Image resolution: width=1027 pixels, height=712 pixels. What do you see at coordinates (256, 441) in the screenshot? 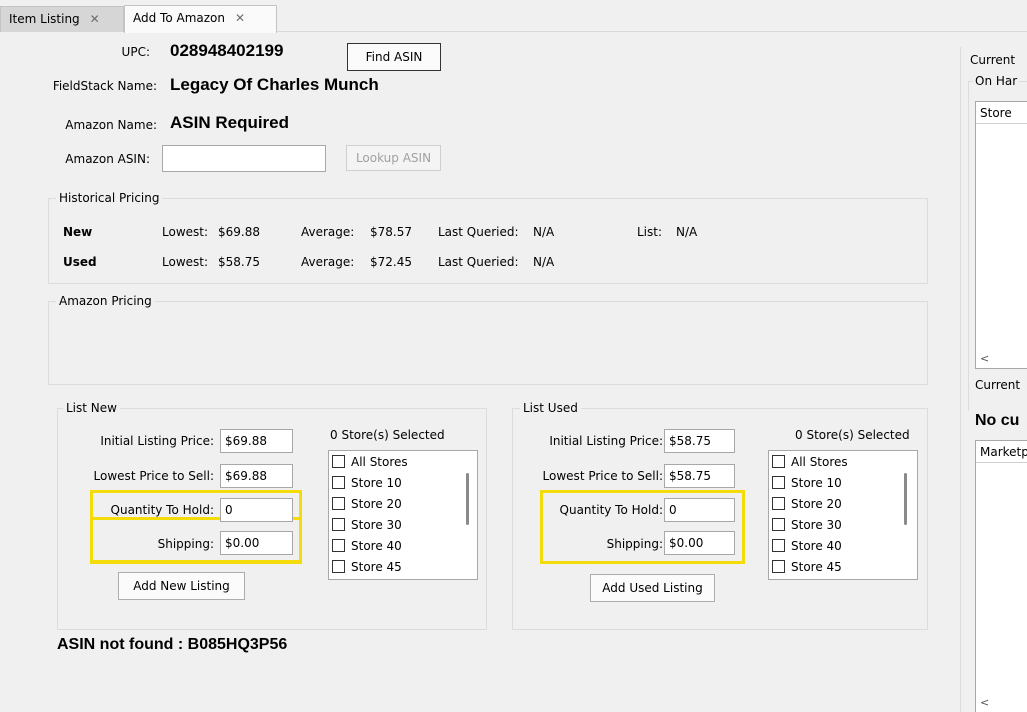
I see `new-initial-price-input` at bounding box center [256, 441].